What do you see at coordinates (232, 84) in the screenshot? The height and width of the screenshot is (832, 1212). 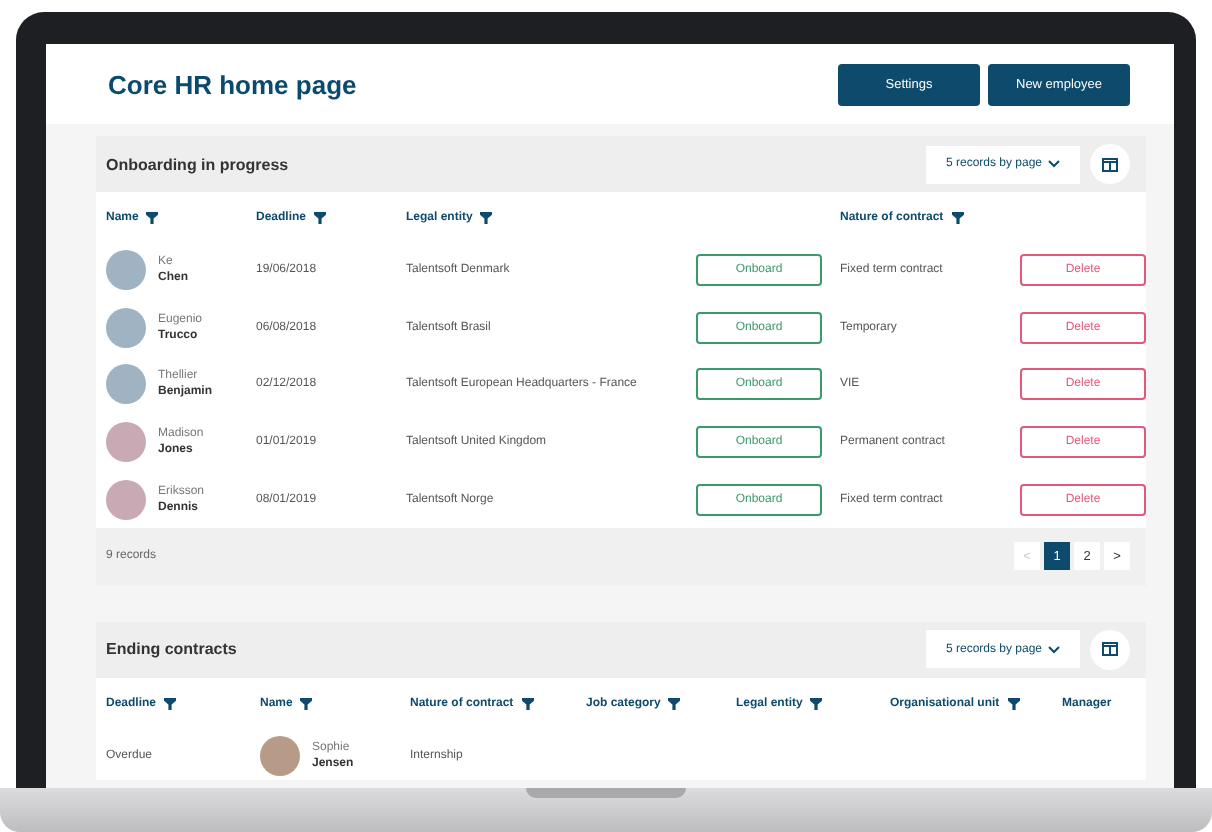 I see `page-title: Core HR home page` at bounding box center [232, 84].